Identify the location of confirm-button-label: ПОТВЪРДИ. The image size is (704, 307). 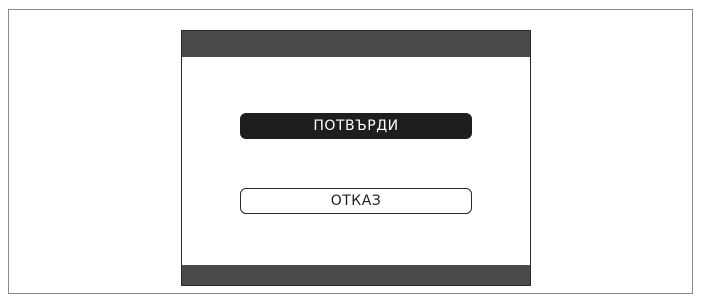
(356, 126).